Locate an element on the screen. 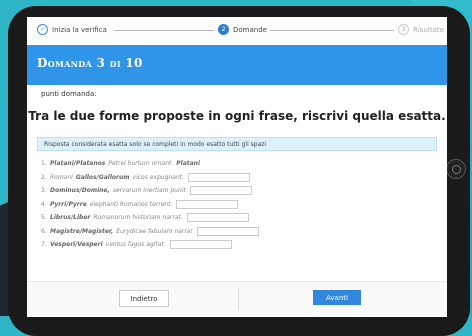  step-label: Risultato is located at coordinates (428, 29).